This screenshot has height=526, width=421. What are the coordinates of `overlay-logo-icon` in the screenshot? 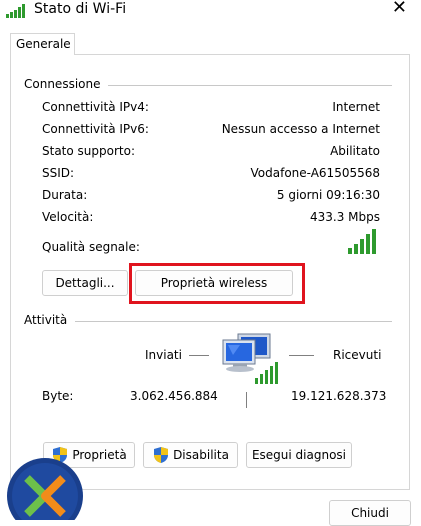 It's located at (45, 489).